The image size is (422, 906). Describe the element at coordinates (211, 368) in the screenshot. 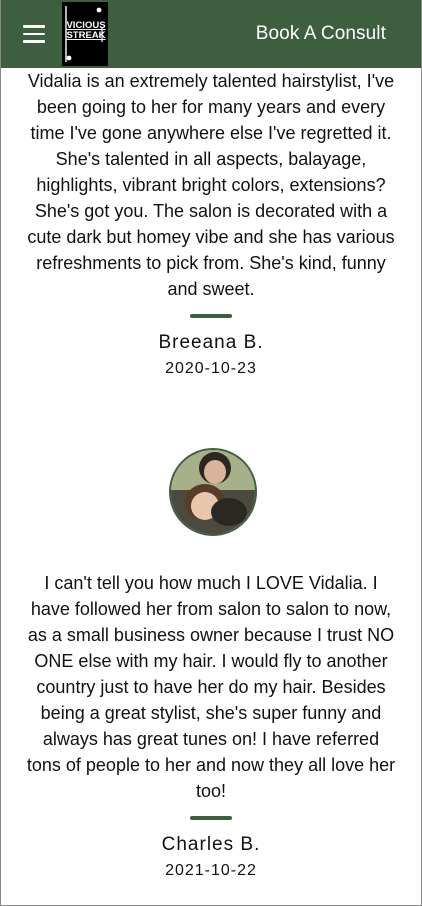

I see `review-date: 2020-10-23` at that location.